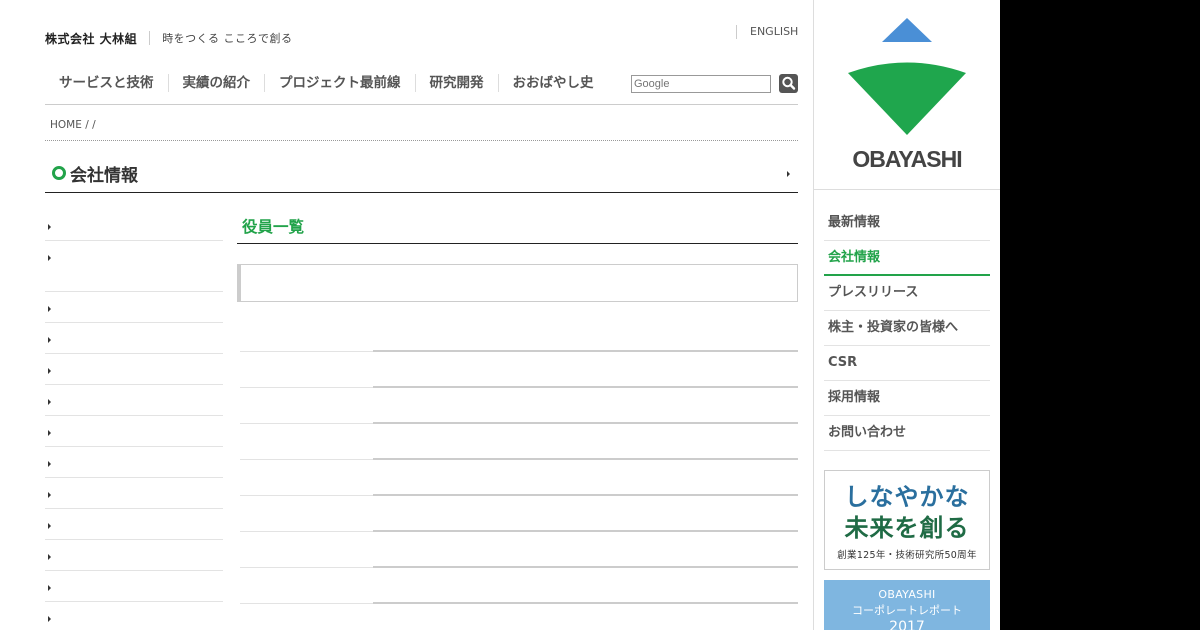  What do you see at coordinates (553, 83) in the screenshot?
I see `gnav-item-history: おおばやし史` at bounding box center [553, 83].